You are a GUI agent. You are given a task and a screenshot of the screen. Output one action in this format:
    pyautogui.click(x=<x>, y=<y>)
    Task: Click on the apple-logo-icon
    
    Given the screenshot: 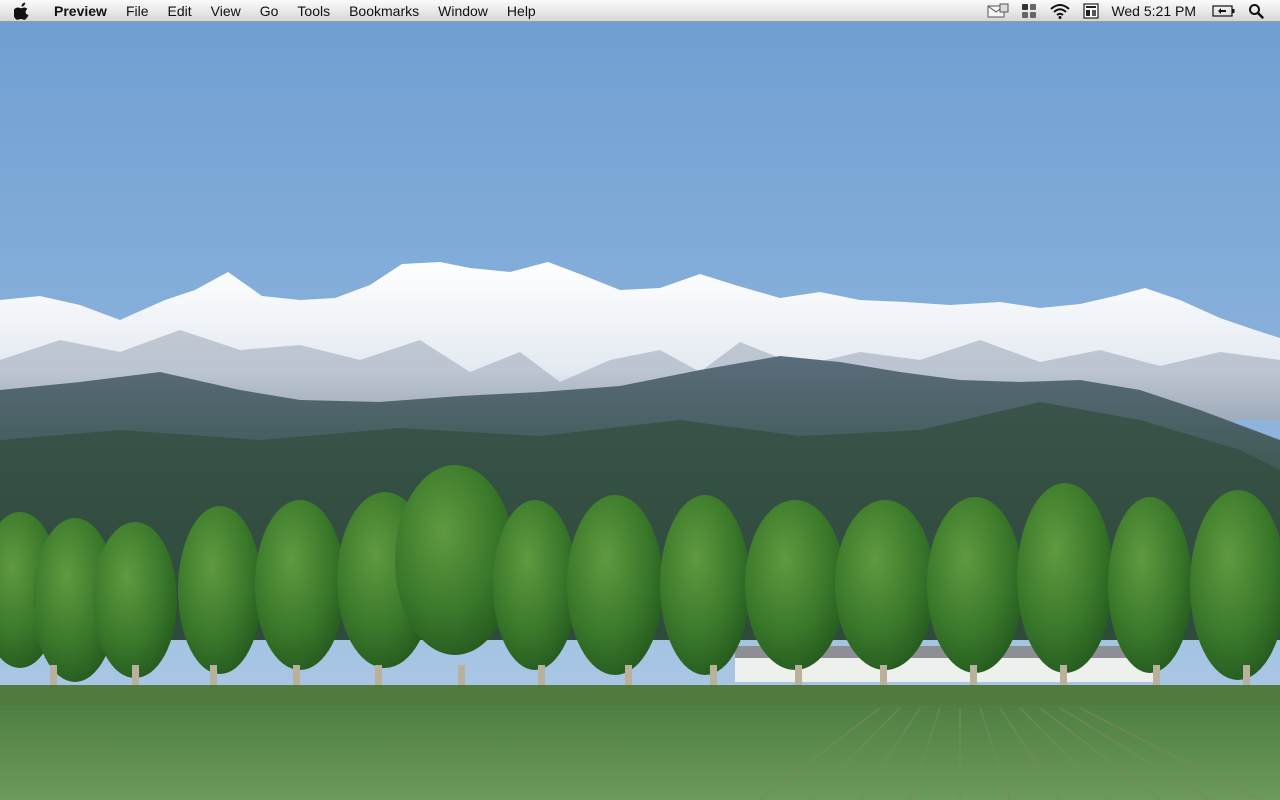 What is the action you would take?
    pyautogui.click(x=27, y=11)
    